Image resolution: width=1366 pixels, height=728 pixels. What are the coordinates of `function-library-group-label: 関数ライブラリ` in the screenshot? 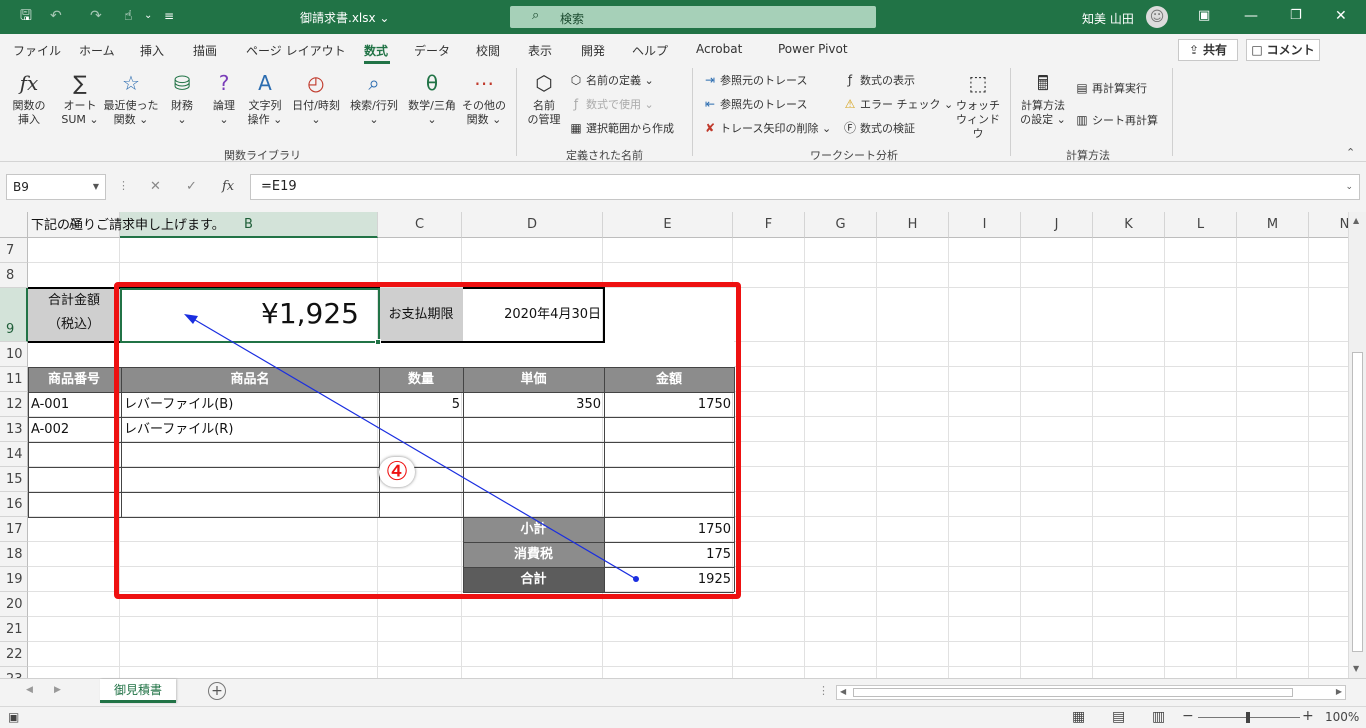 It's located at (262, 155).